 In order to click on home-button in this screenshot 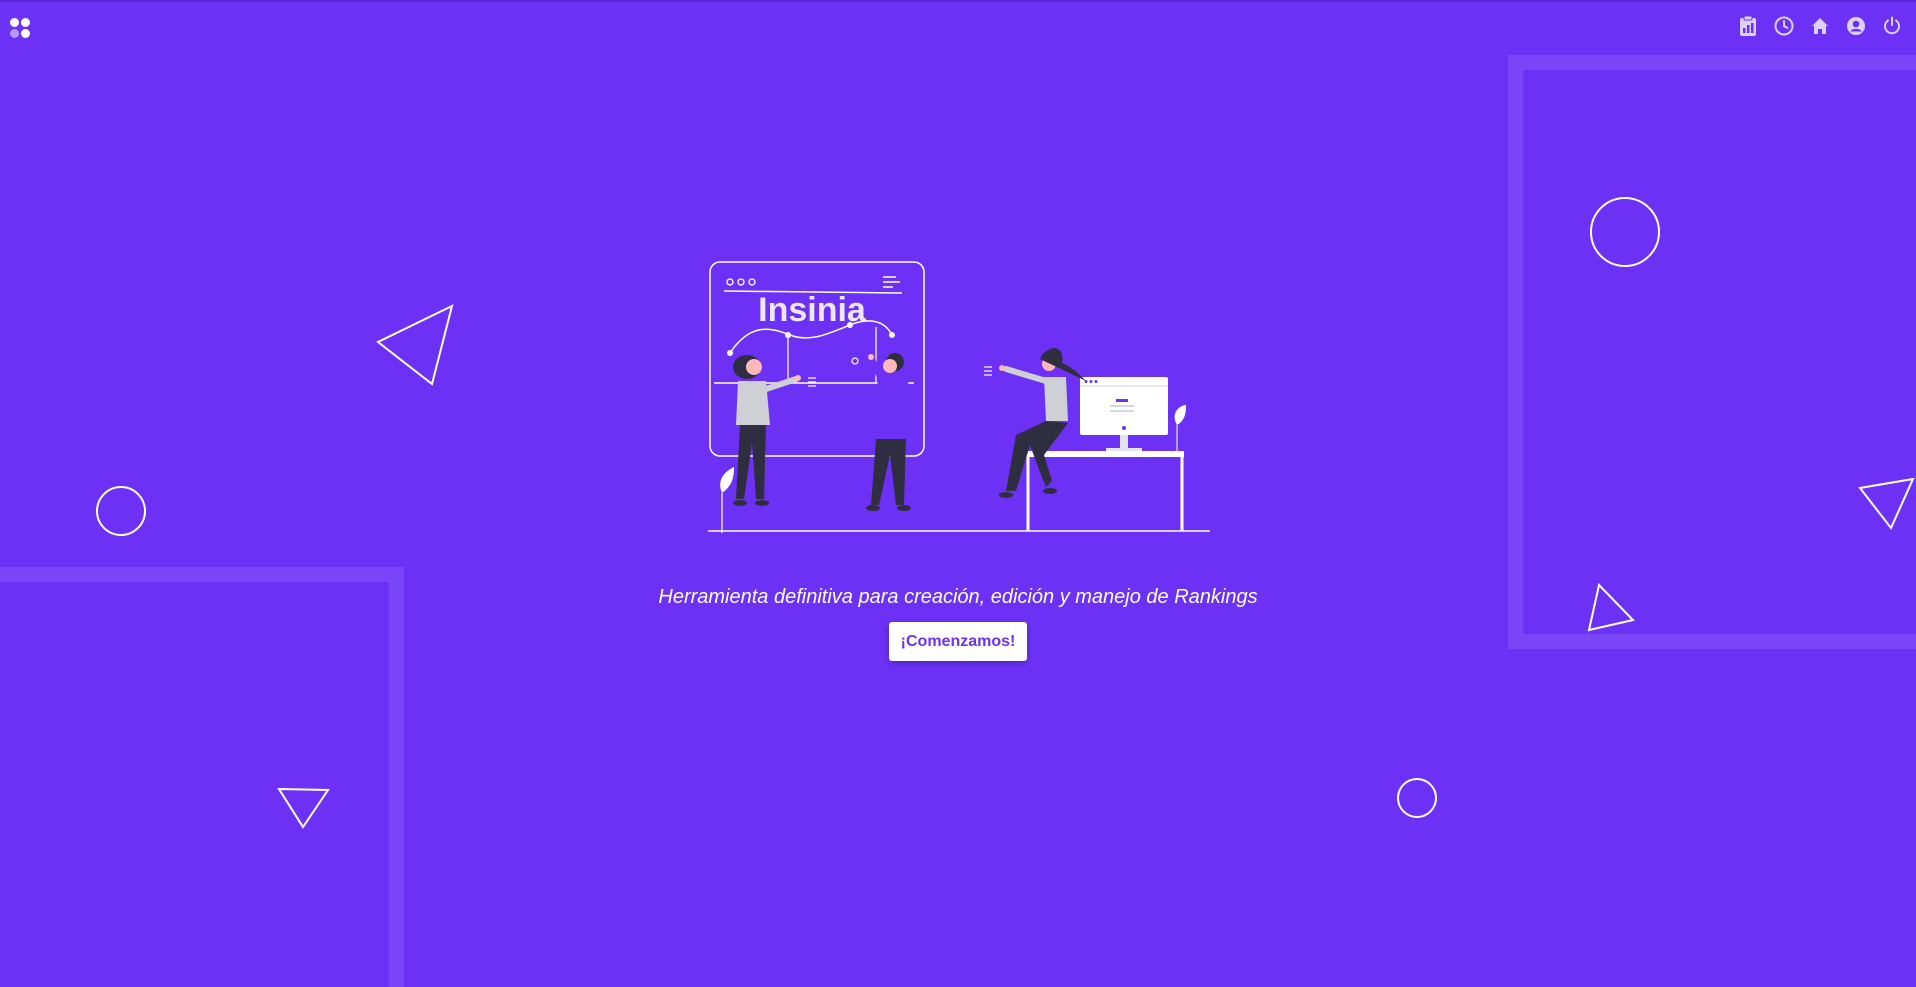, I will do `click(1820, 26)`.